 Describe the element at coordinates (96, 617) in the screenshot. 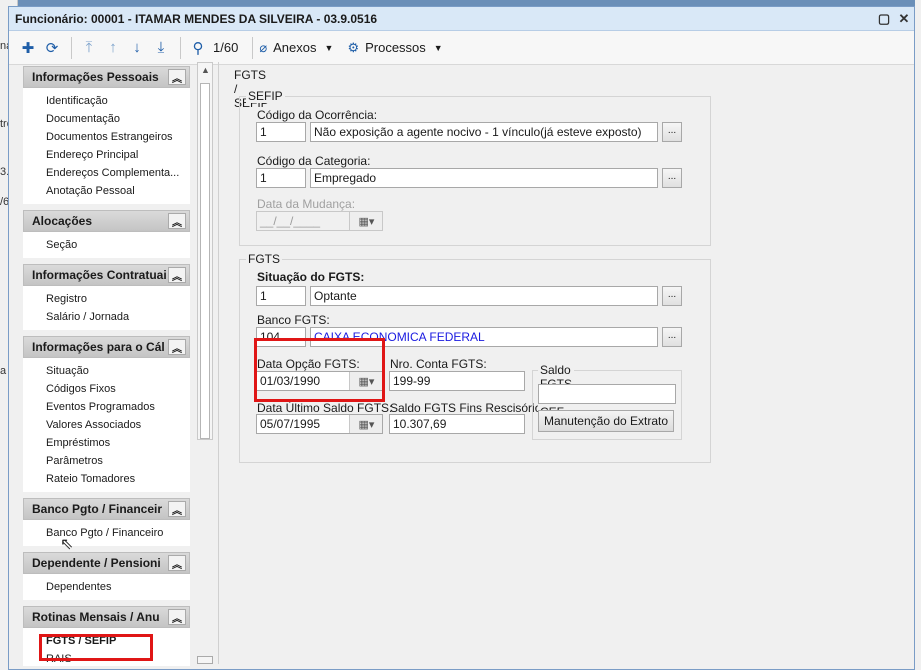

I see `group-title: Rotinas Mensais / Anu` at that location.